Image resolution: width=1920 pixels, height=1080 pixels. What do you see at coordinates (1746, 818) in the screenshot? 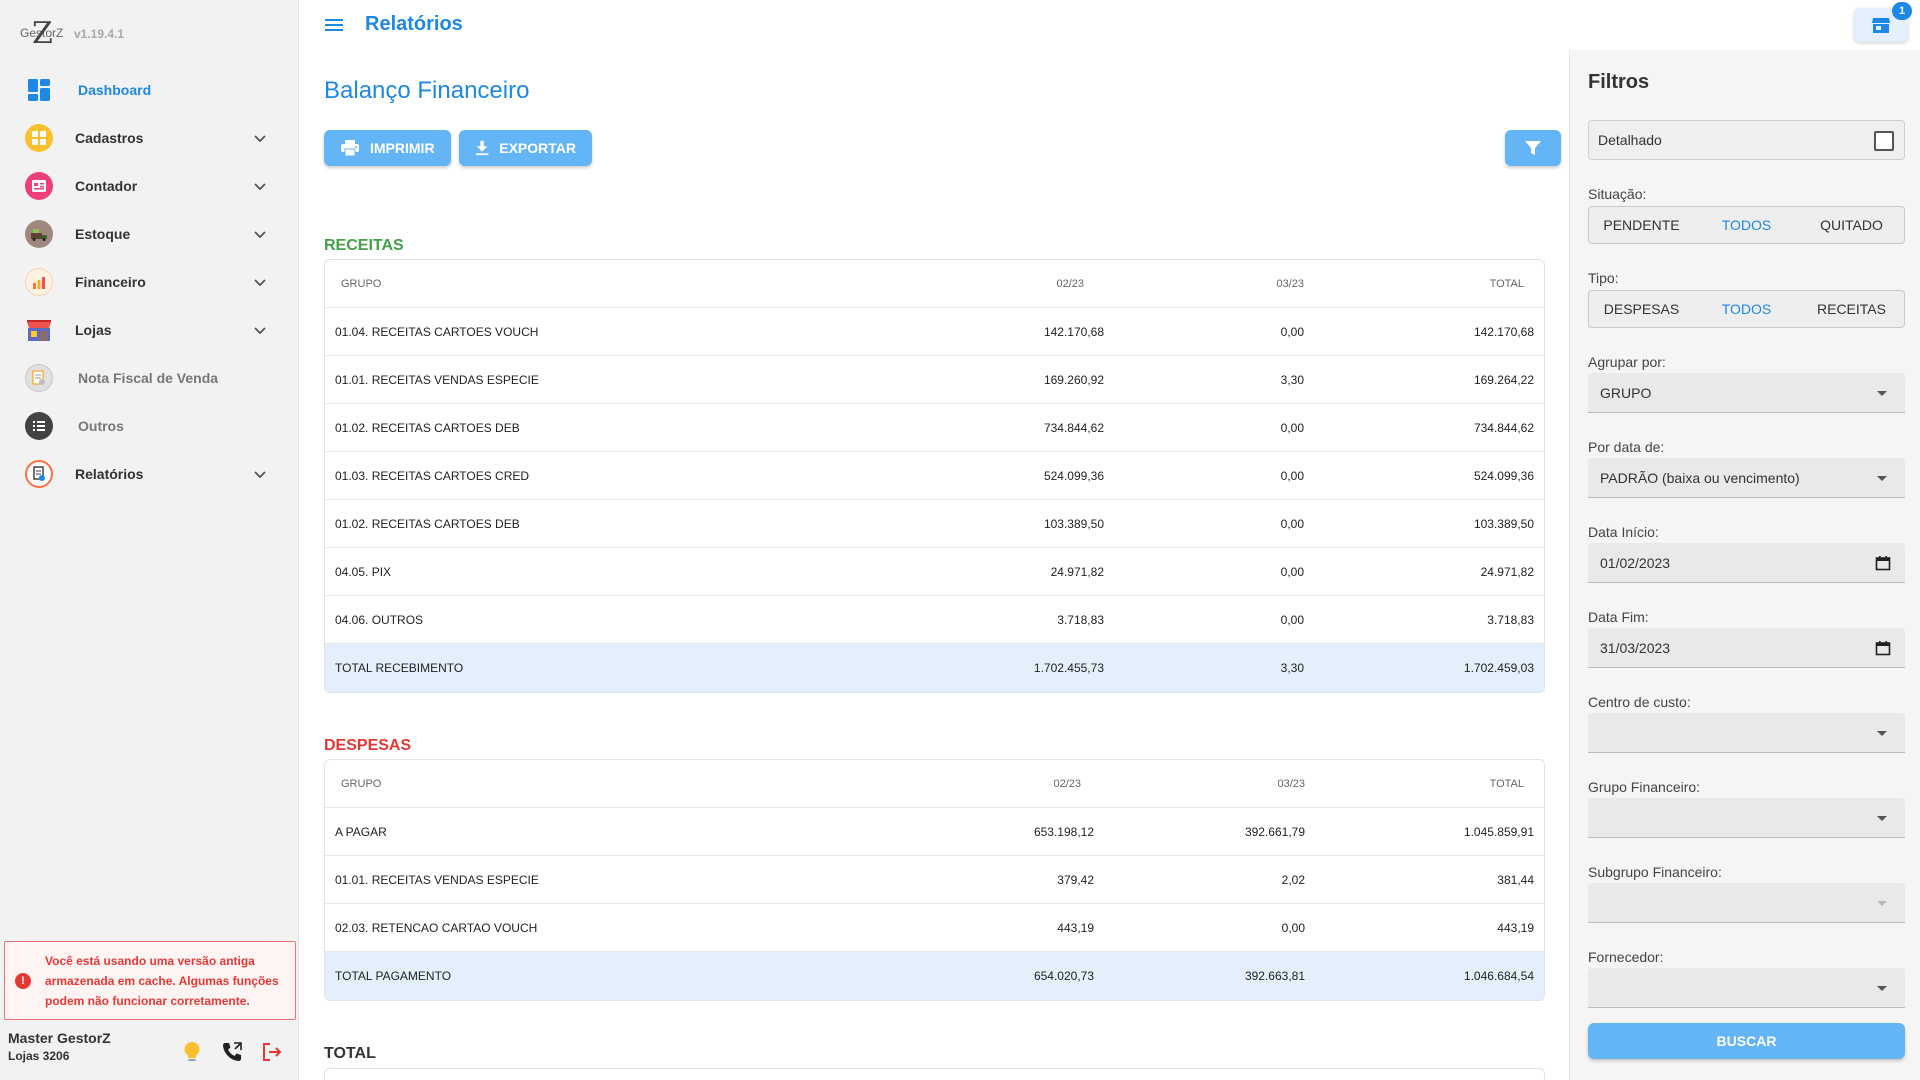
I see `grupo-financeiro-select` at bounding box center [1746, 818].